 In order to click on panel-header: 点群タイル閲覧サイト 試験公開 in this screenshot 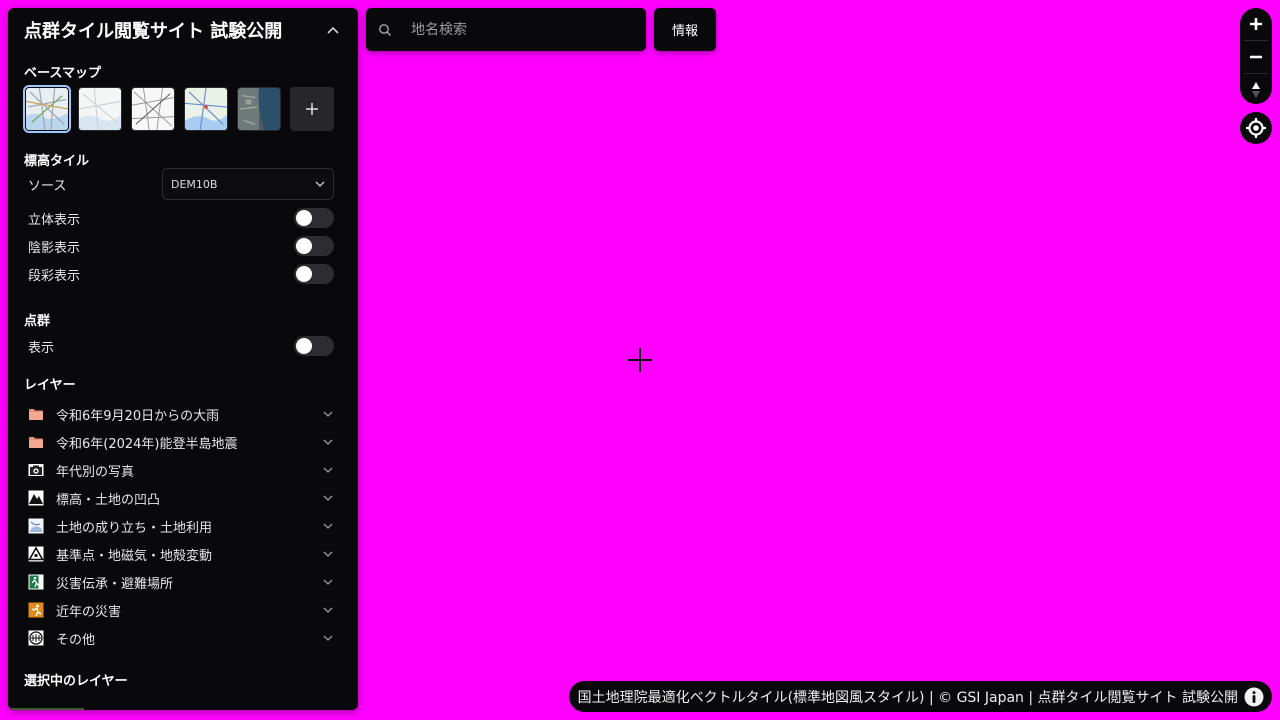, I will do `click(183, 30)`.